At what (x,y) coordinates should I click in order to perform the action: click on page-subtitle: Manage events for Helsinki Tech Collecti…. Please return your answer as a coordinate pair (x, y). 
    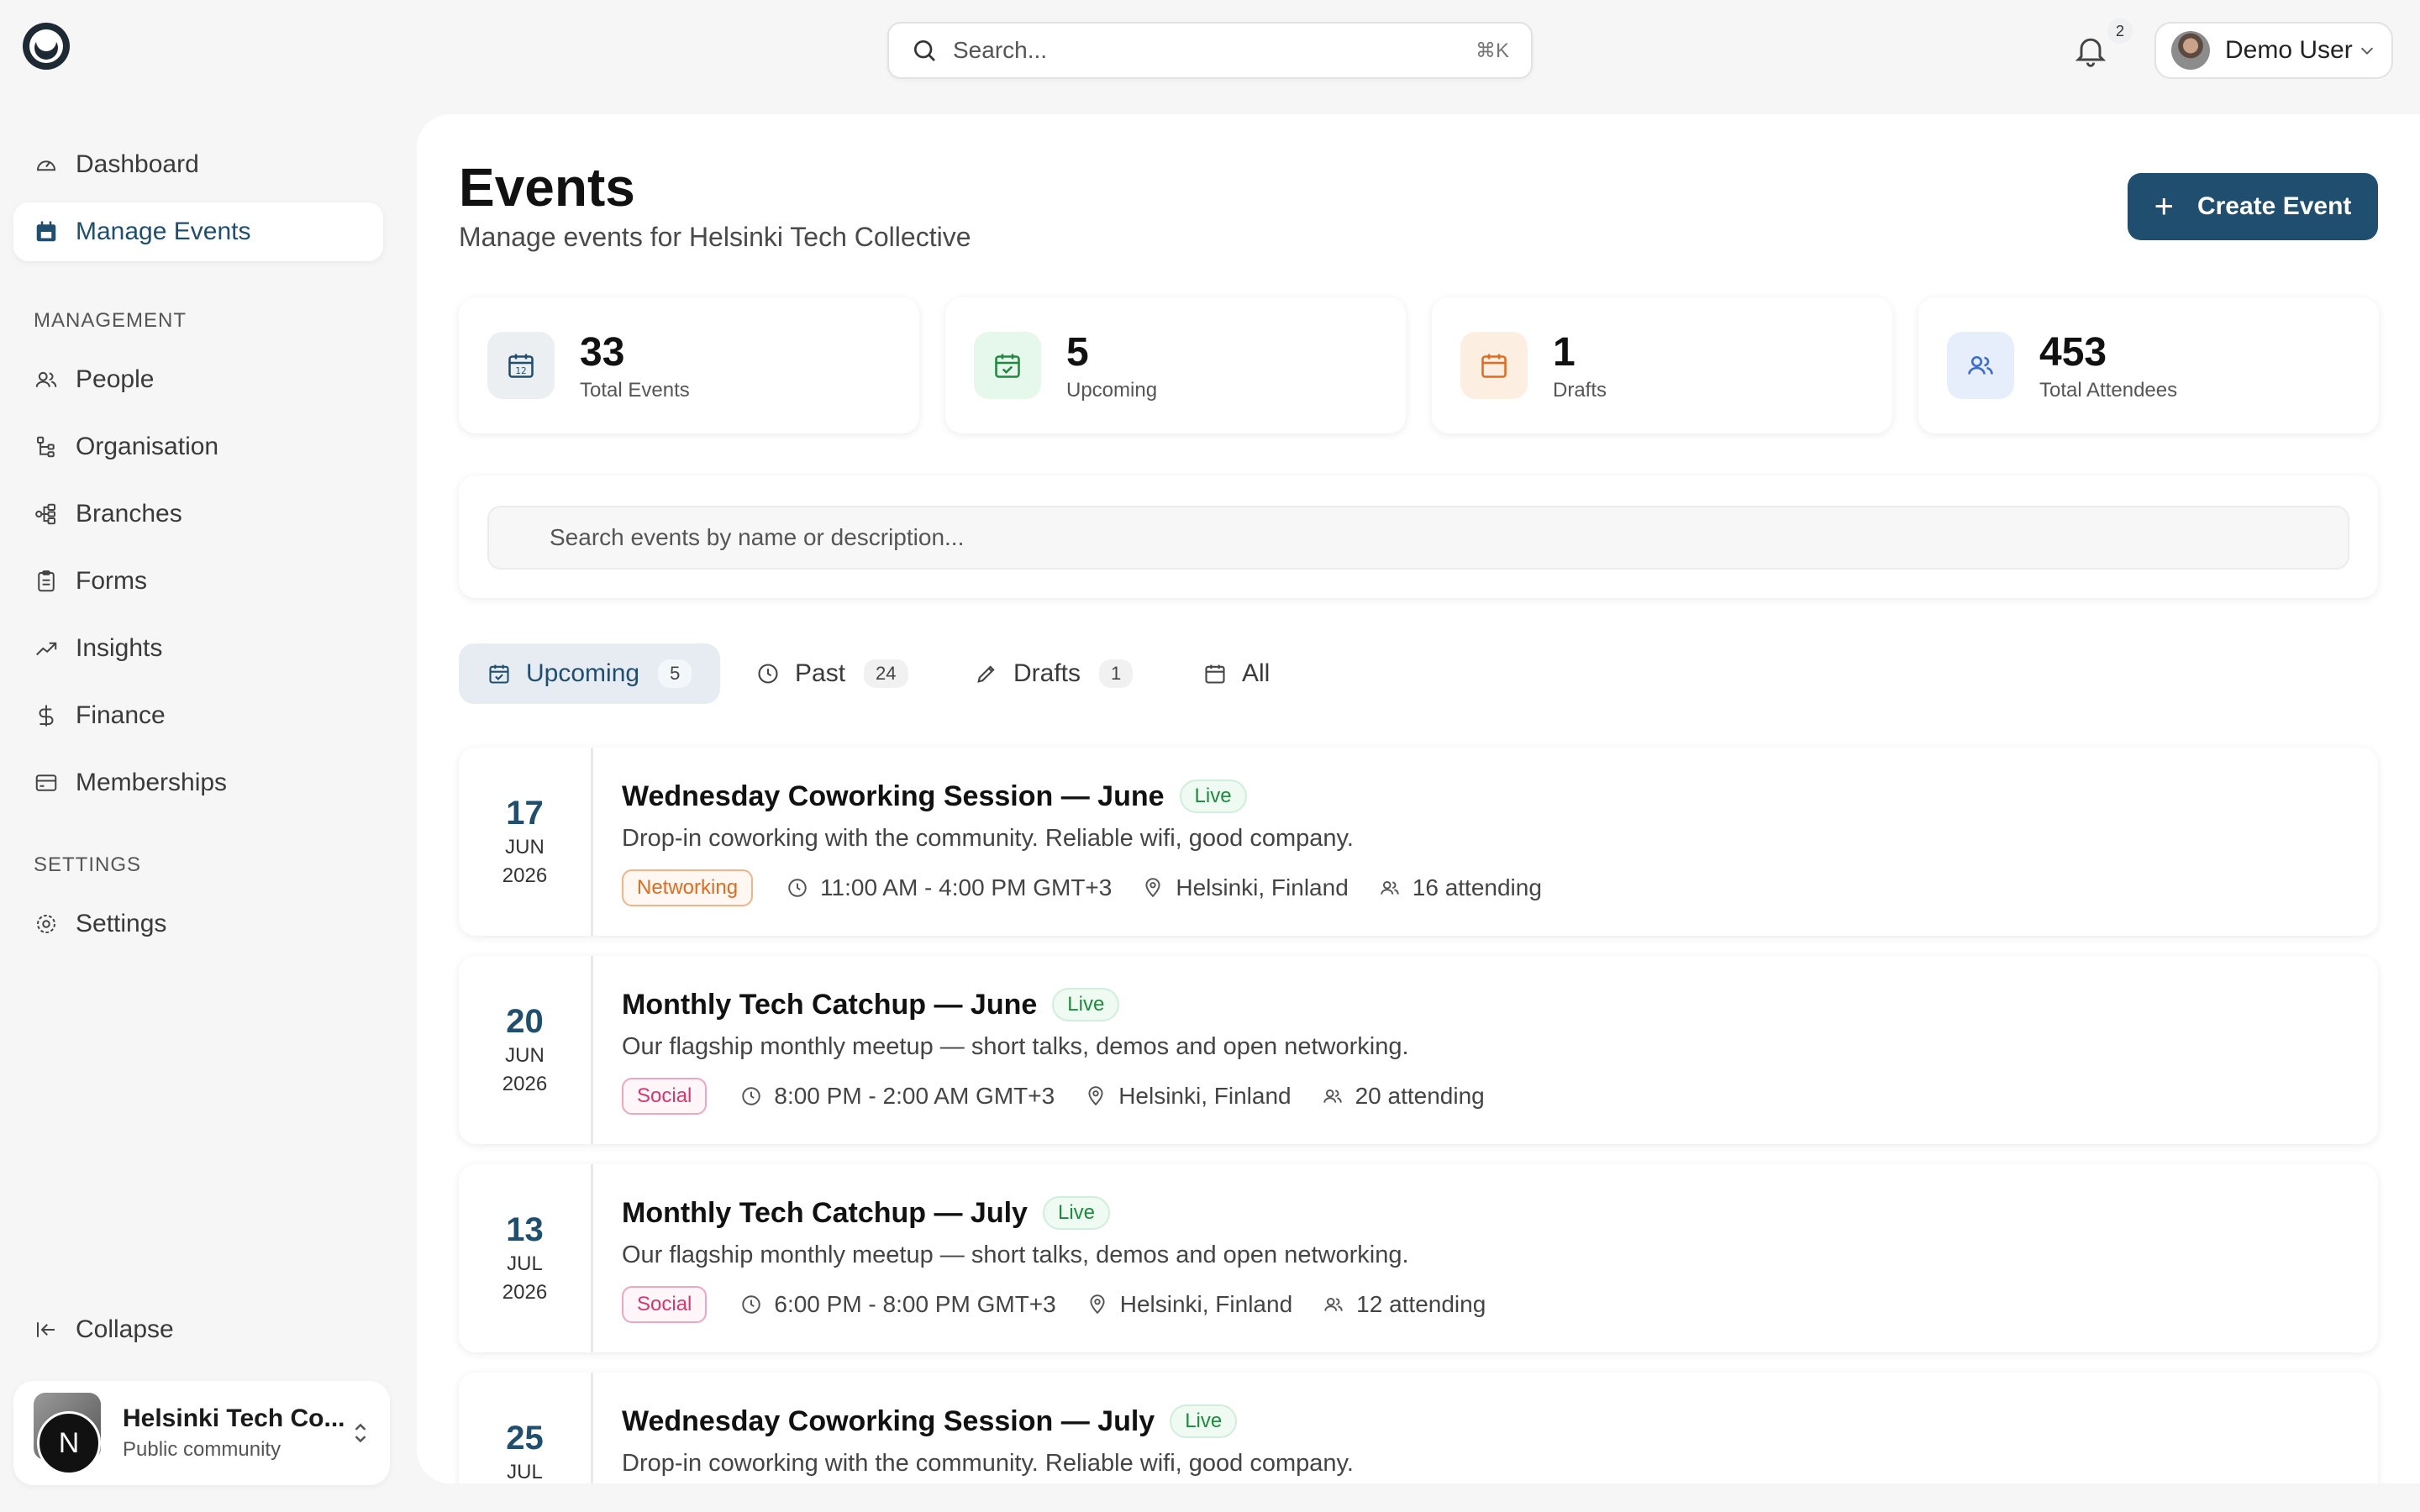
    Looking at the image, I should click on (715, 237).